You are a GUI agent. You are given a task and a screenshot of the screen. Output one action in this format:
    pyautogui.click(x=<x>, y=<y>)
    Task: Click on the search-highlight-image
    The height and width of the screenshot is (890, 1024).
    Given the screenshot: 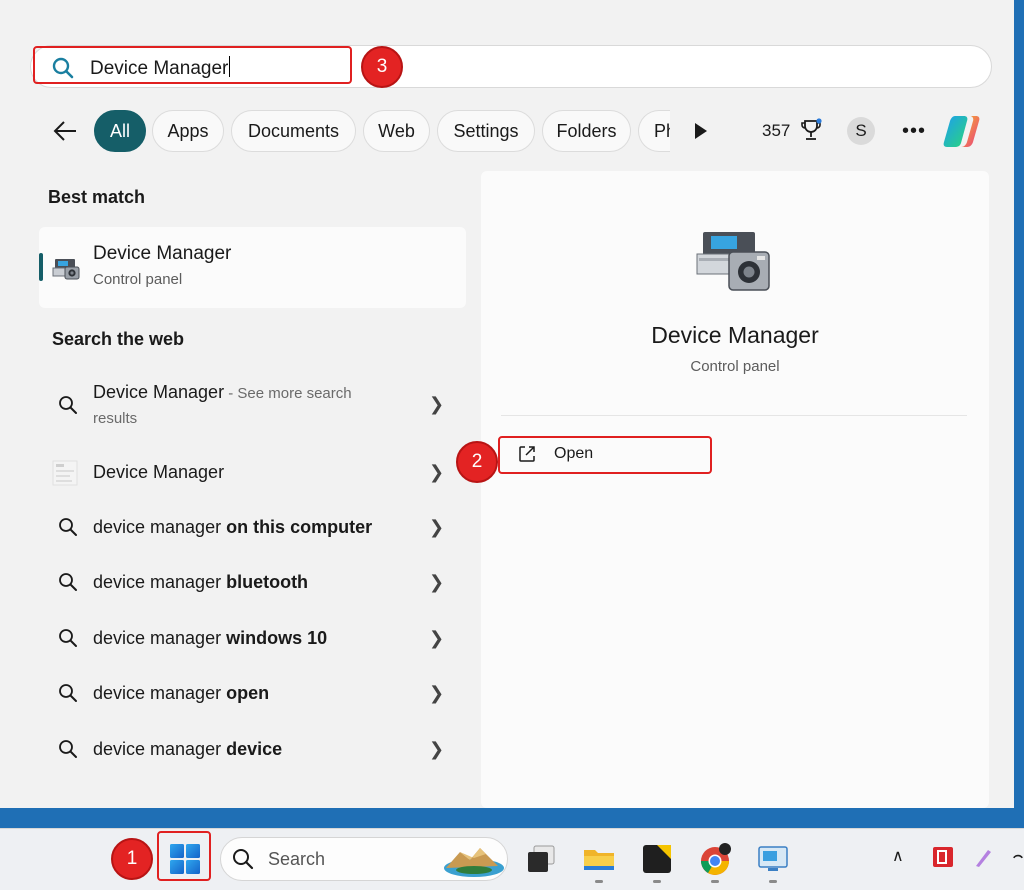 What is the action you would take?
    pyautogui.click(x=474, y=862)
    